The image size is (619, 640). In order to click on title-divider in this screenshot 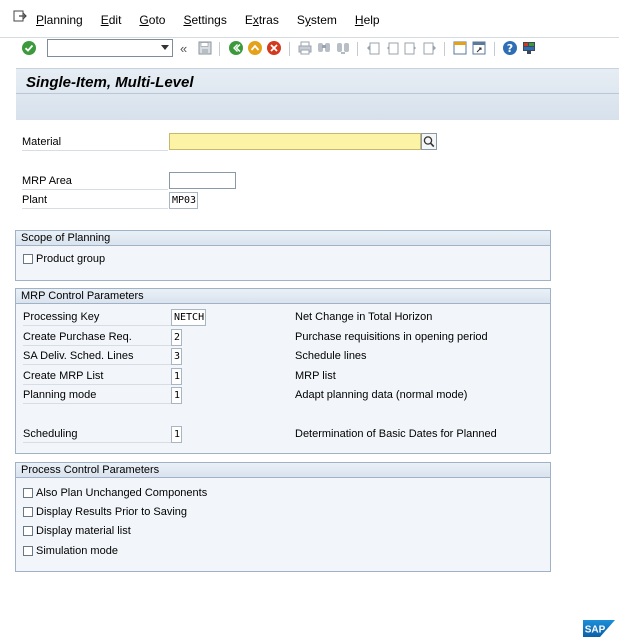, I will do `click(317, 93)`.